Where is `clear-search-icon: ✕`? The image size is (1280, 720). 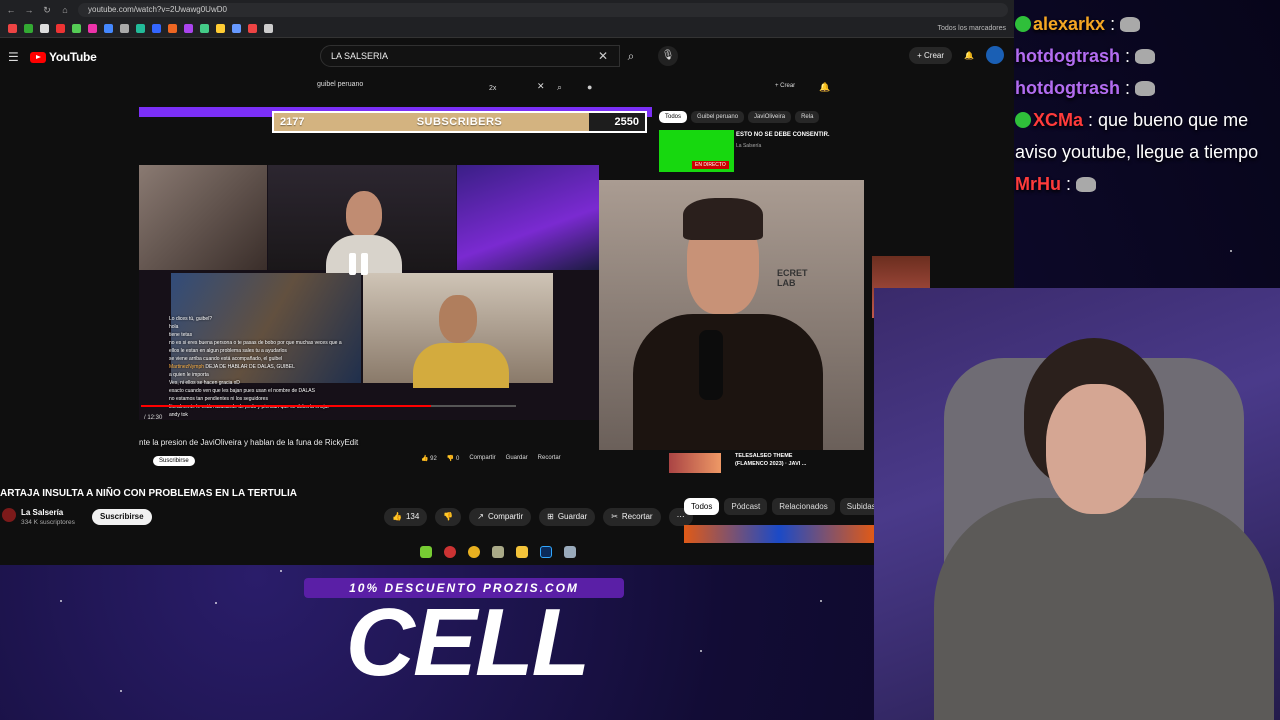 clear-search-icon: ✕ is located at coordinates (603, 56).